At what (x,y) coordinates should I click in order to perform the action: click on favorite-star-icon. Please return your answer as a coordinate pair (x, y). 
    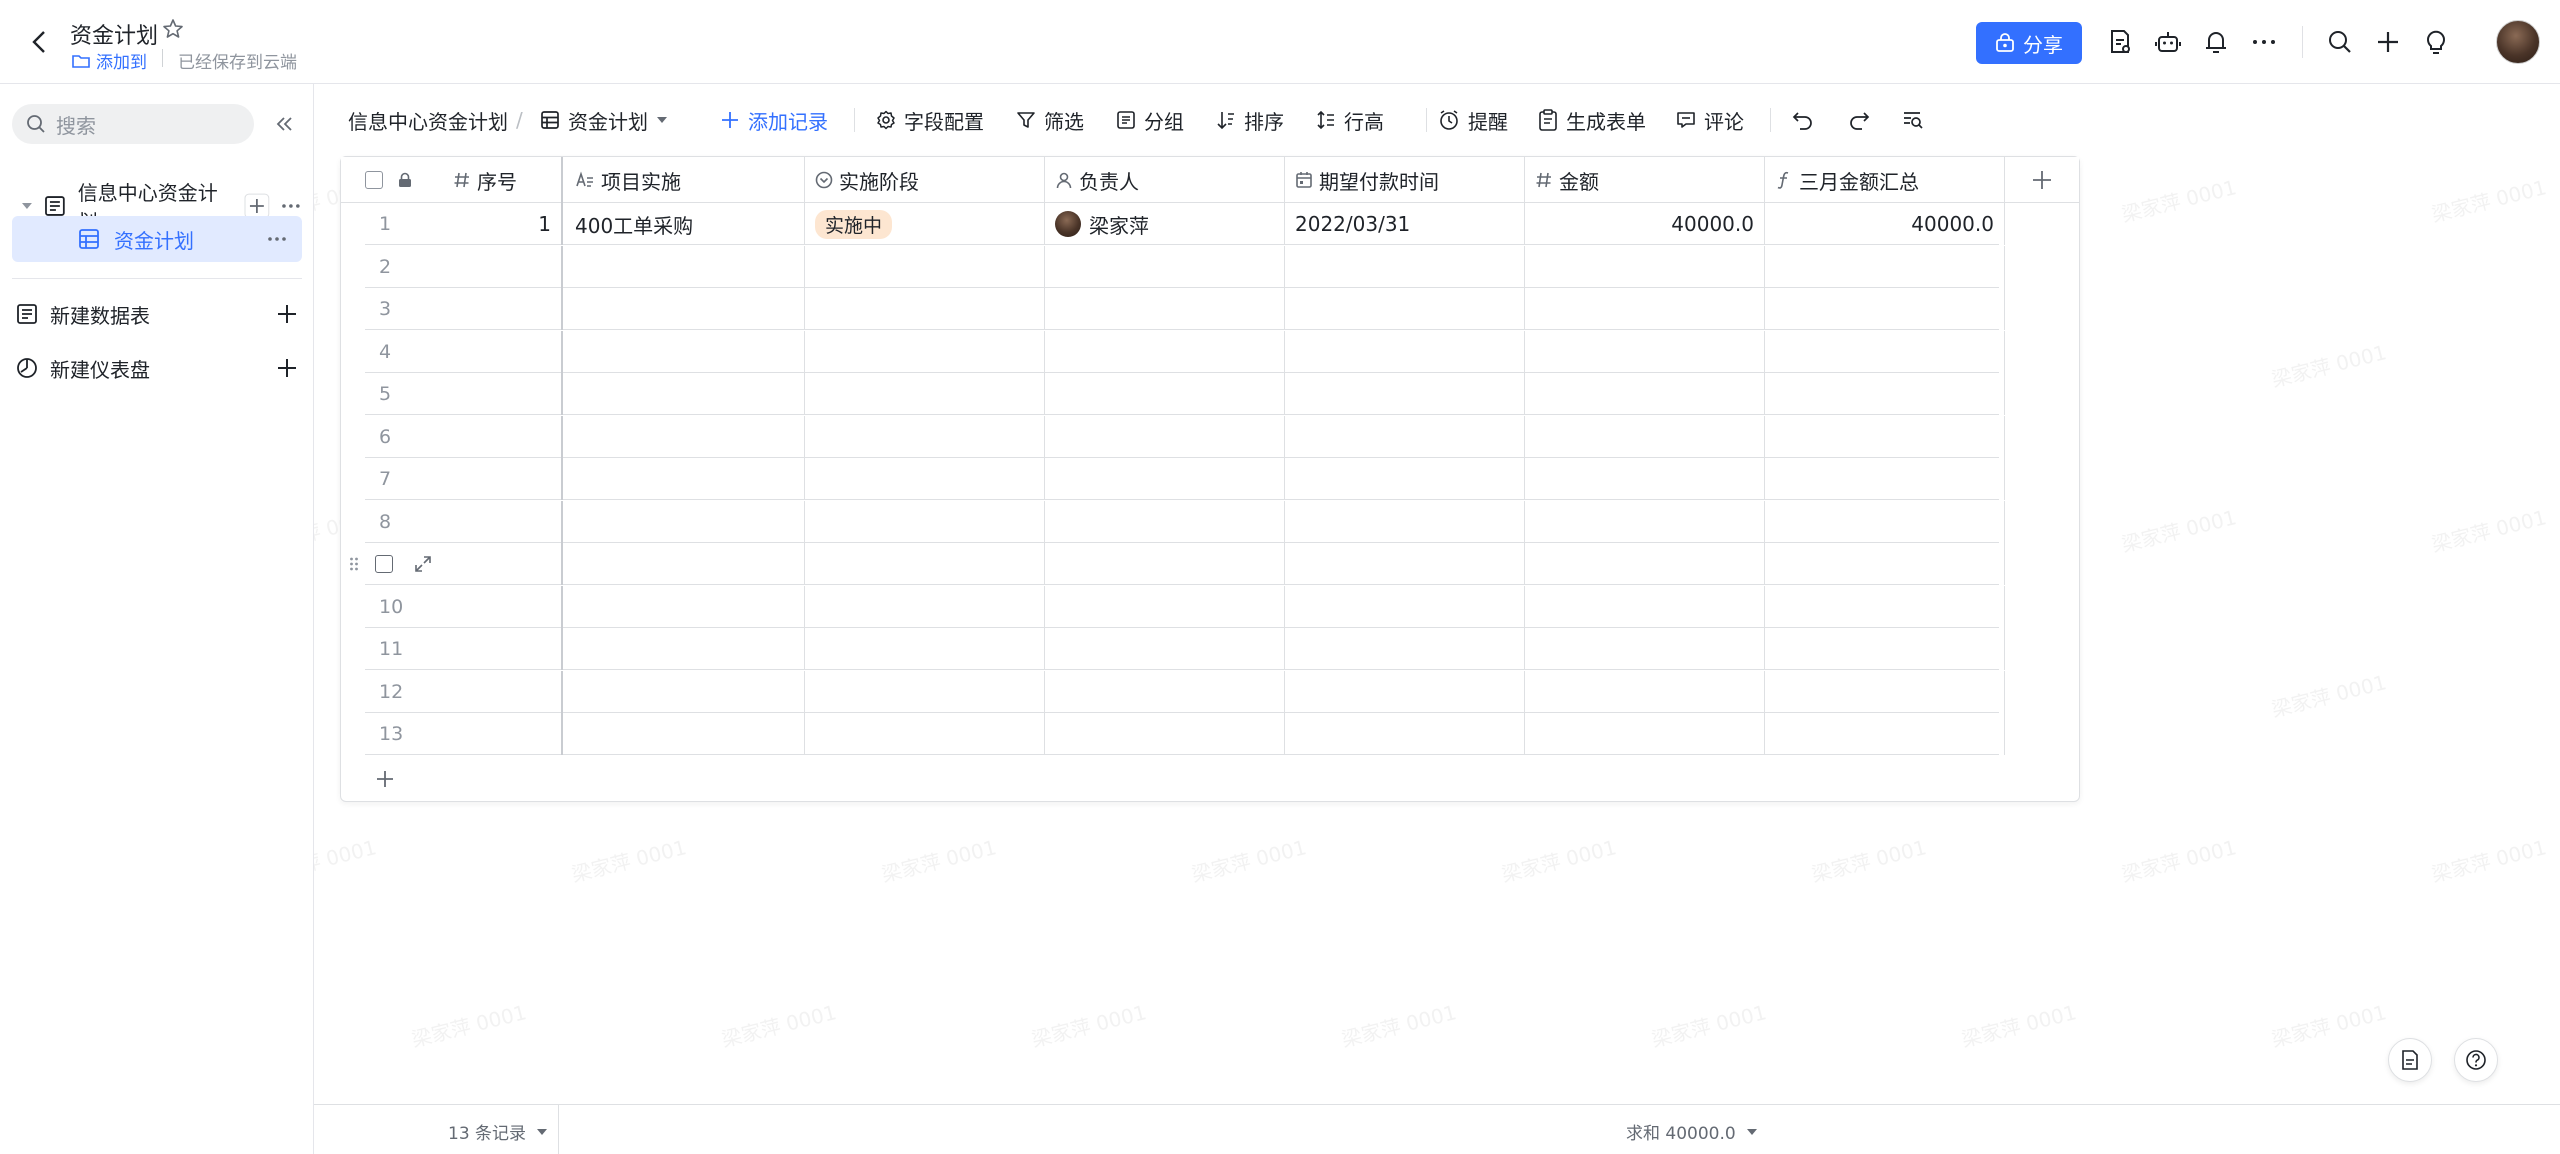
    Looking at the image, I should click on (173, 29).